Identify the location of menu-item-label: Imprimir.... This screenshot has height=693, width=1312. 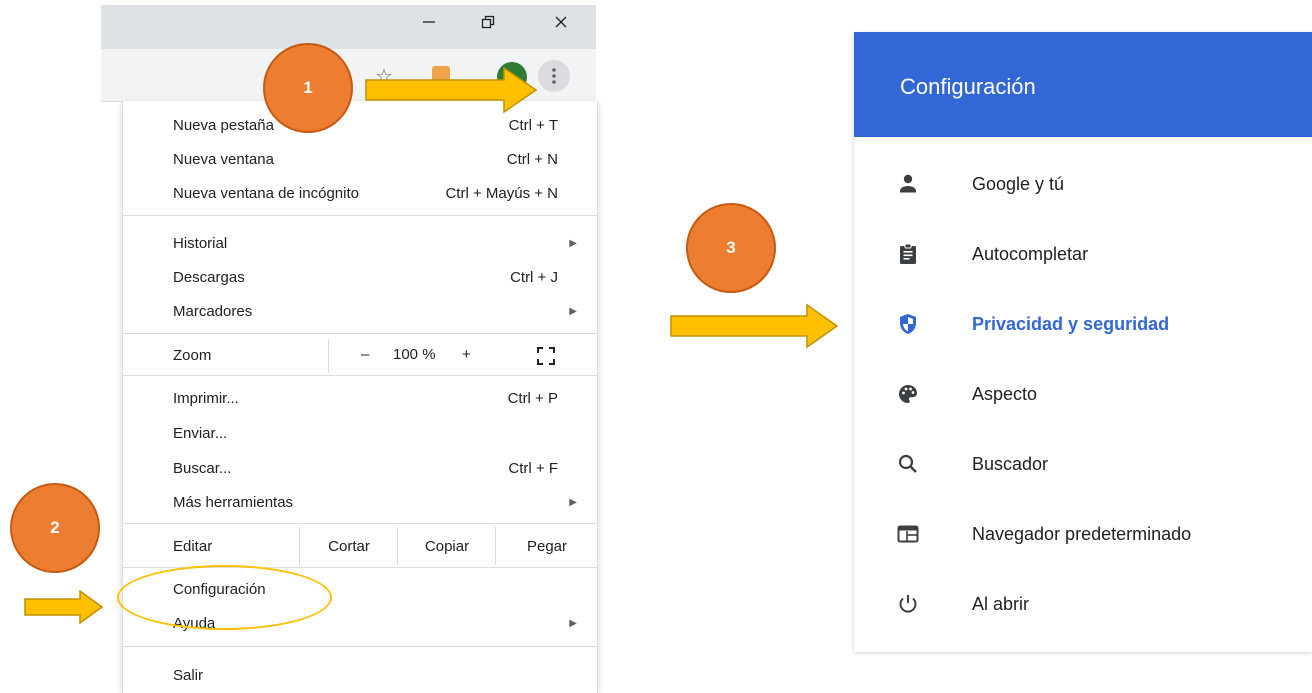
(206, 398).